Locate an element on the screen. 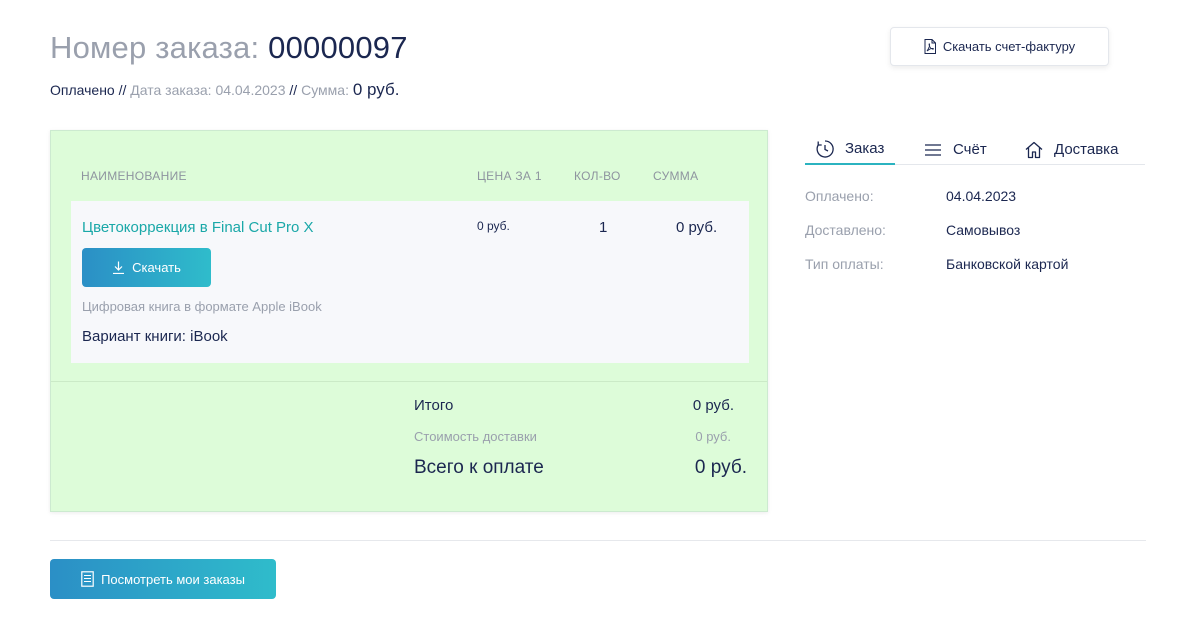  grand-total-value: 0 руб. is located at coordinates (720, 467).